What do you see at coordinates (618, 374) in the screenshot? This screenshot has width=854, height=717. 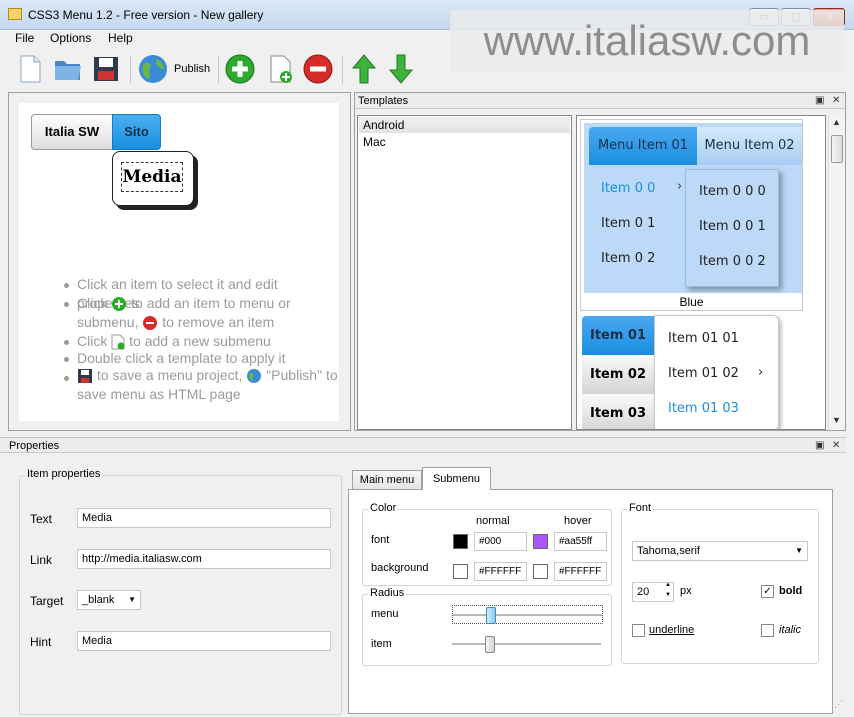 I see `vertical-item-02: Item 02` at bounding box center [618, 374].